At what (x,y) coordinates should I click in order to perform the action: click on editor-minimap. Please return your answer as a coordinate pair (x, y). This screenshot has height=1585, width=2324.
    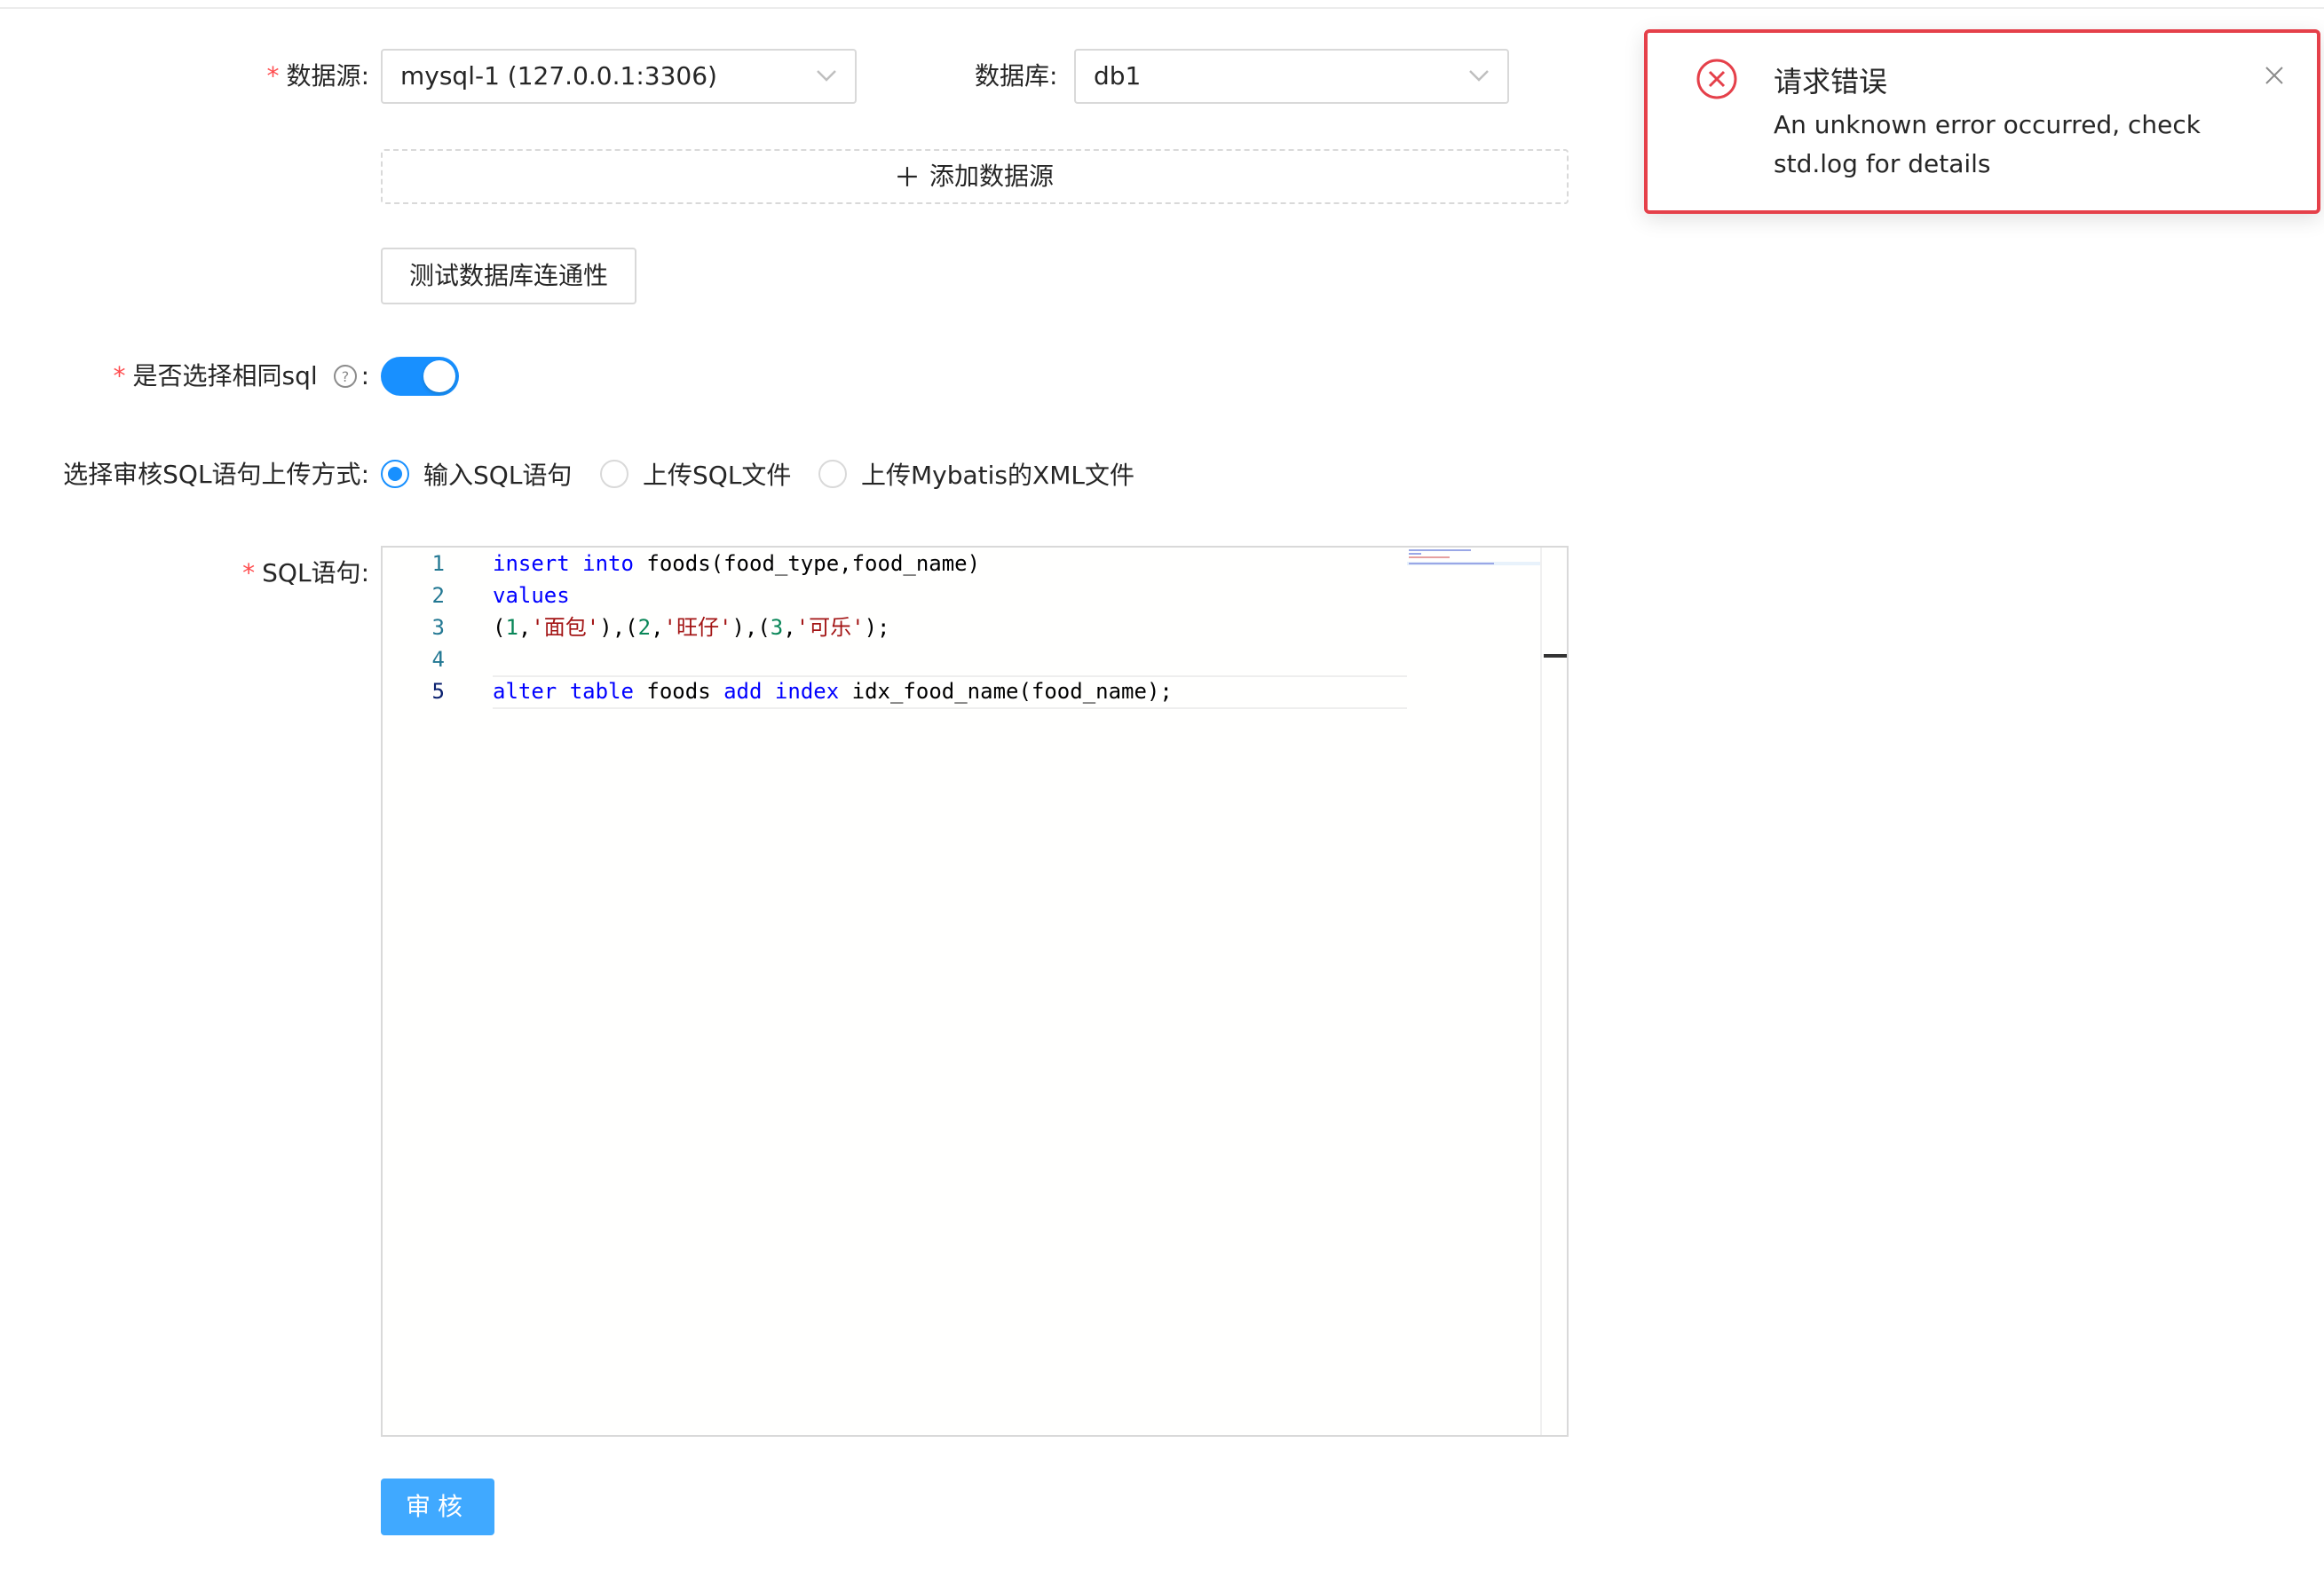
    Looking at the image, I should click on (1473, 565).